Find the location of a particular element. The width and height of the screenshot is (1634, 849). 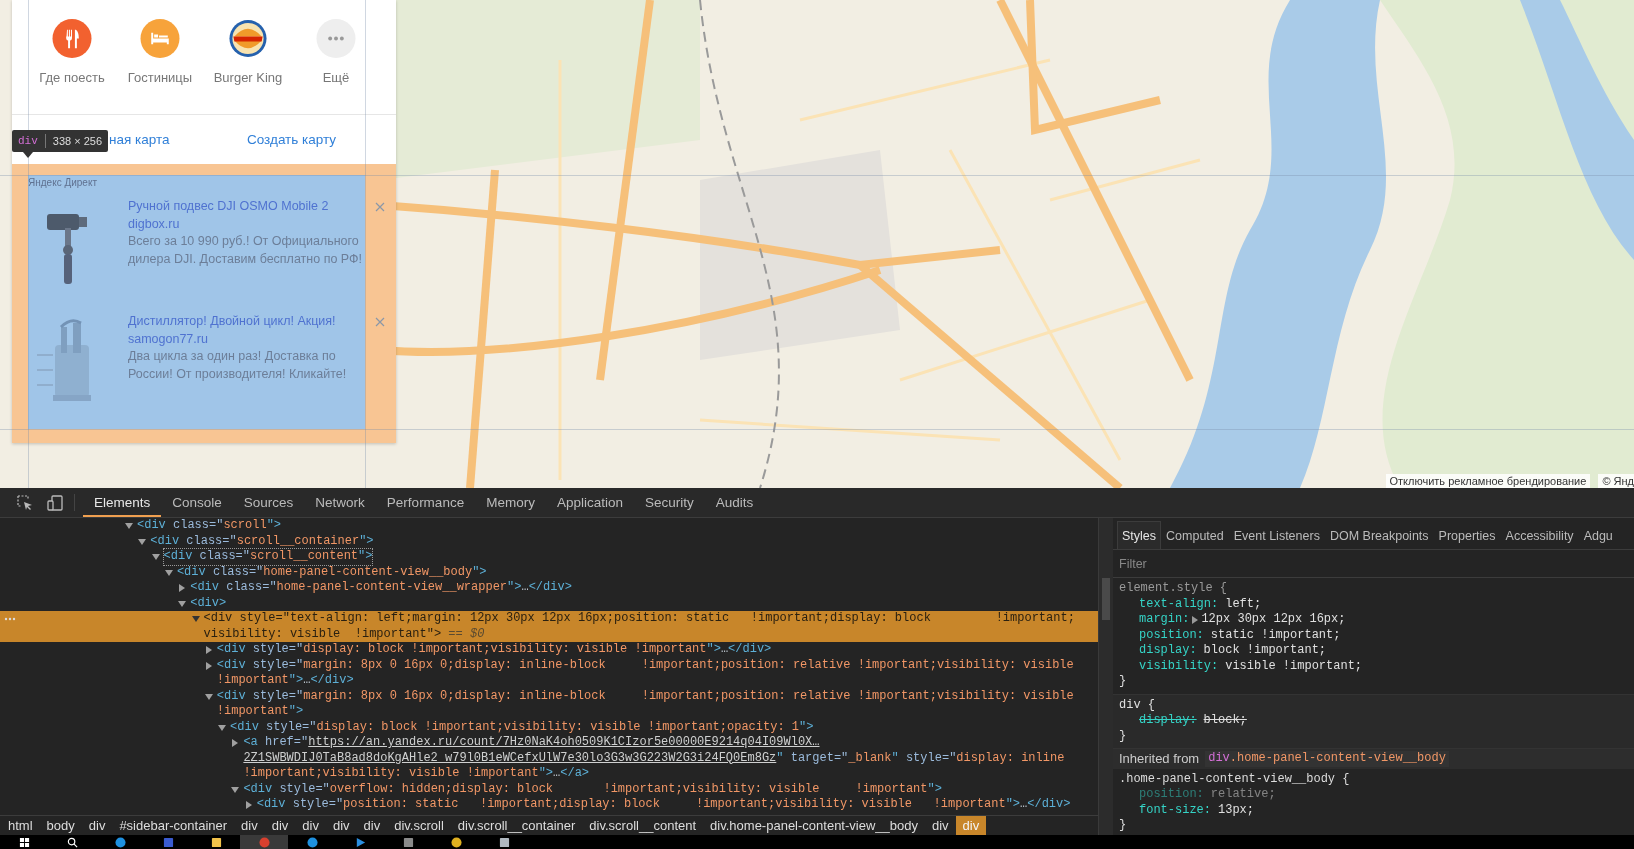

sidebar-tab: Properties is located at coordinates (1467, 535).